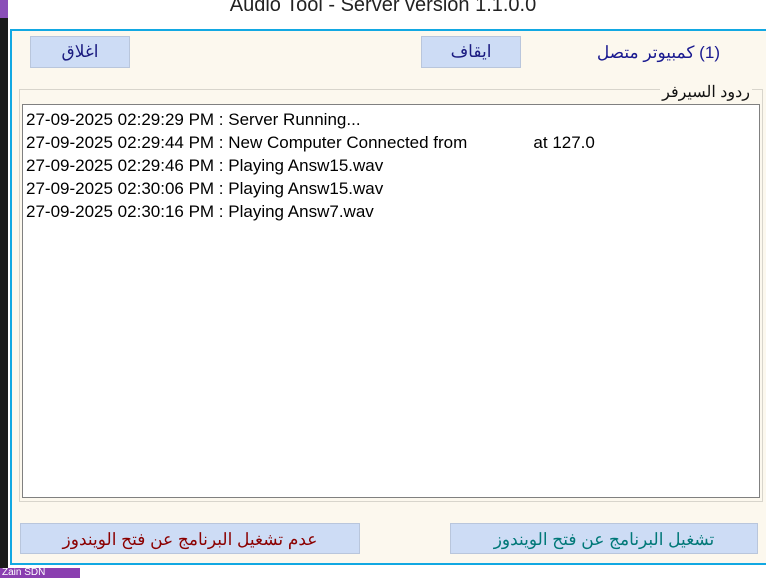  I want to click on enable-startup-button: تشغيل البرنامج عن فتح الويندوز, so click(604, 538).